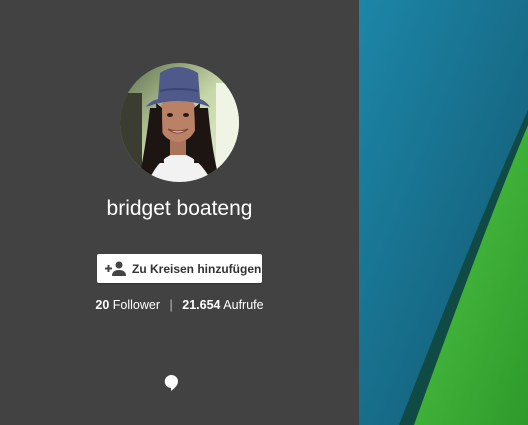 This screenshot has height=425, width=528. What do you see at coordinates (102, 305) in the screenshot?
I see `followers-count: 20` at bounding box center [102, 305].